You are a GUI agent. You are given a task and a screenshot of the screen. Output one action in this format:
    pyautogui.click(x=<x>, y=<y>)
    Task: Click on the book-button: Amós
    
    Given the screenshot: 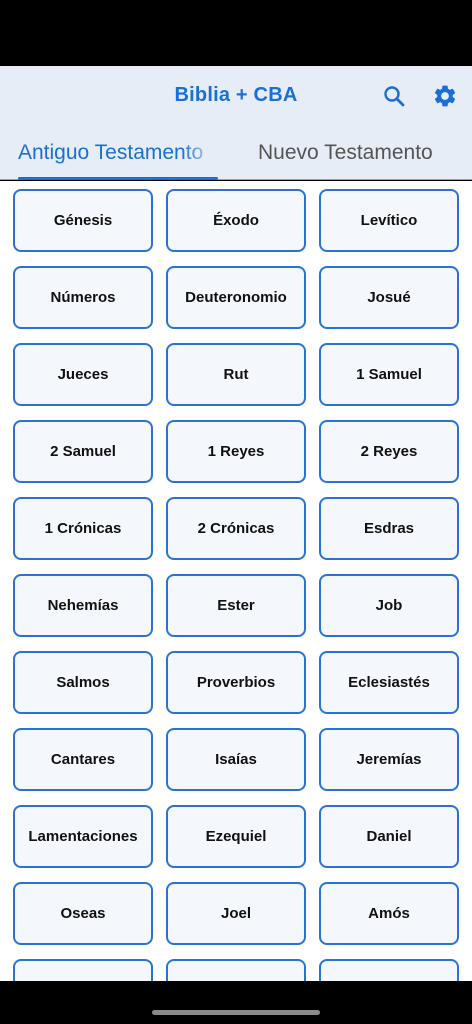 What is the action you would take?
    pyautogui.click(x=389, y=913)
    